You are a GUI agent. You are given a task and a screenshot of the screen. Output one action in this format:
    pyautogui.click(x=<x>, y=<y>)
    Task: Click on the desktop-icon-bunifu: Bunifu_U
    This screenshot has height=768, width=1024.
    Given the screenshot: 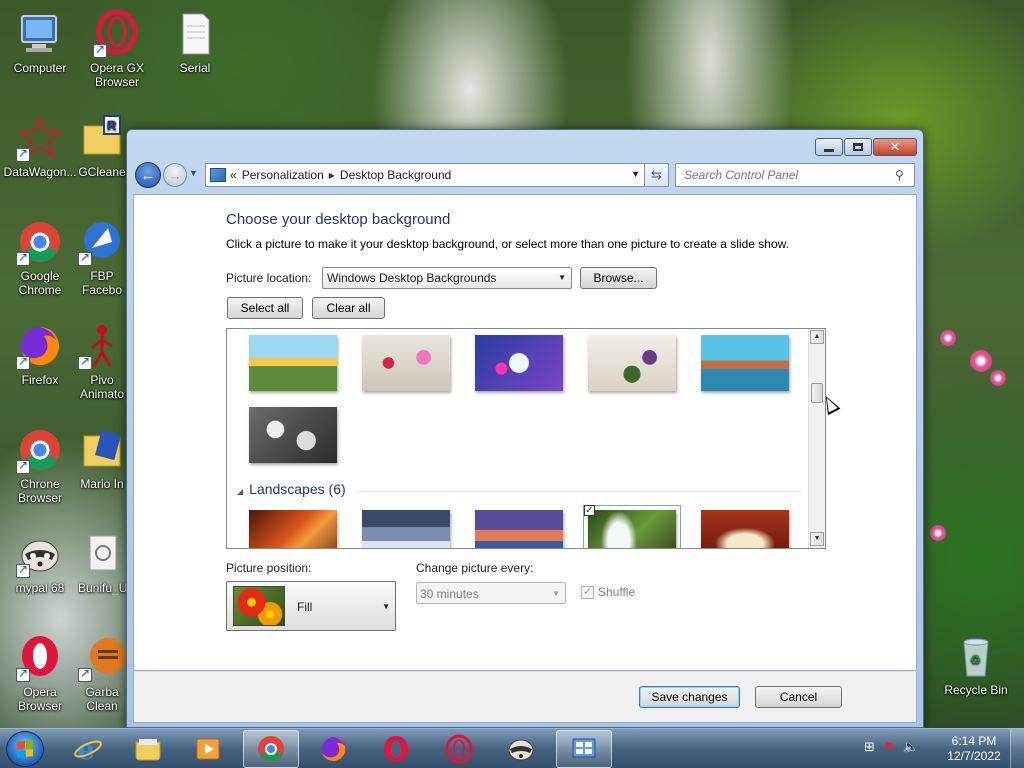 What is the action you would take?
    pyautogui.click(x=102, y=562)
    